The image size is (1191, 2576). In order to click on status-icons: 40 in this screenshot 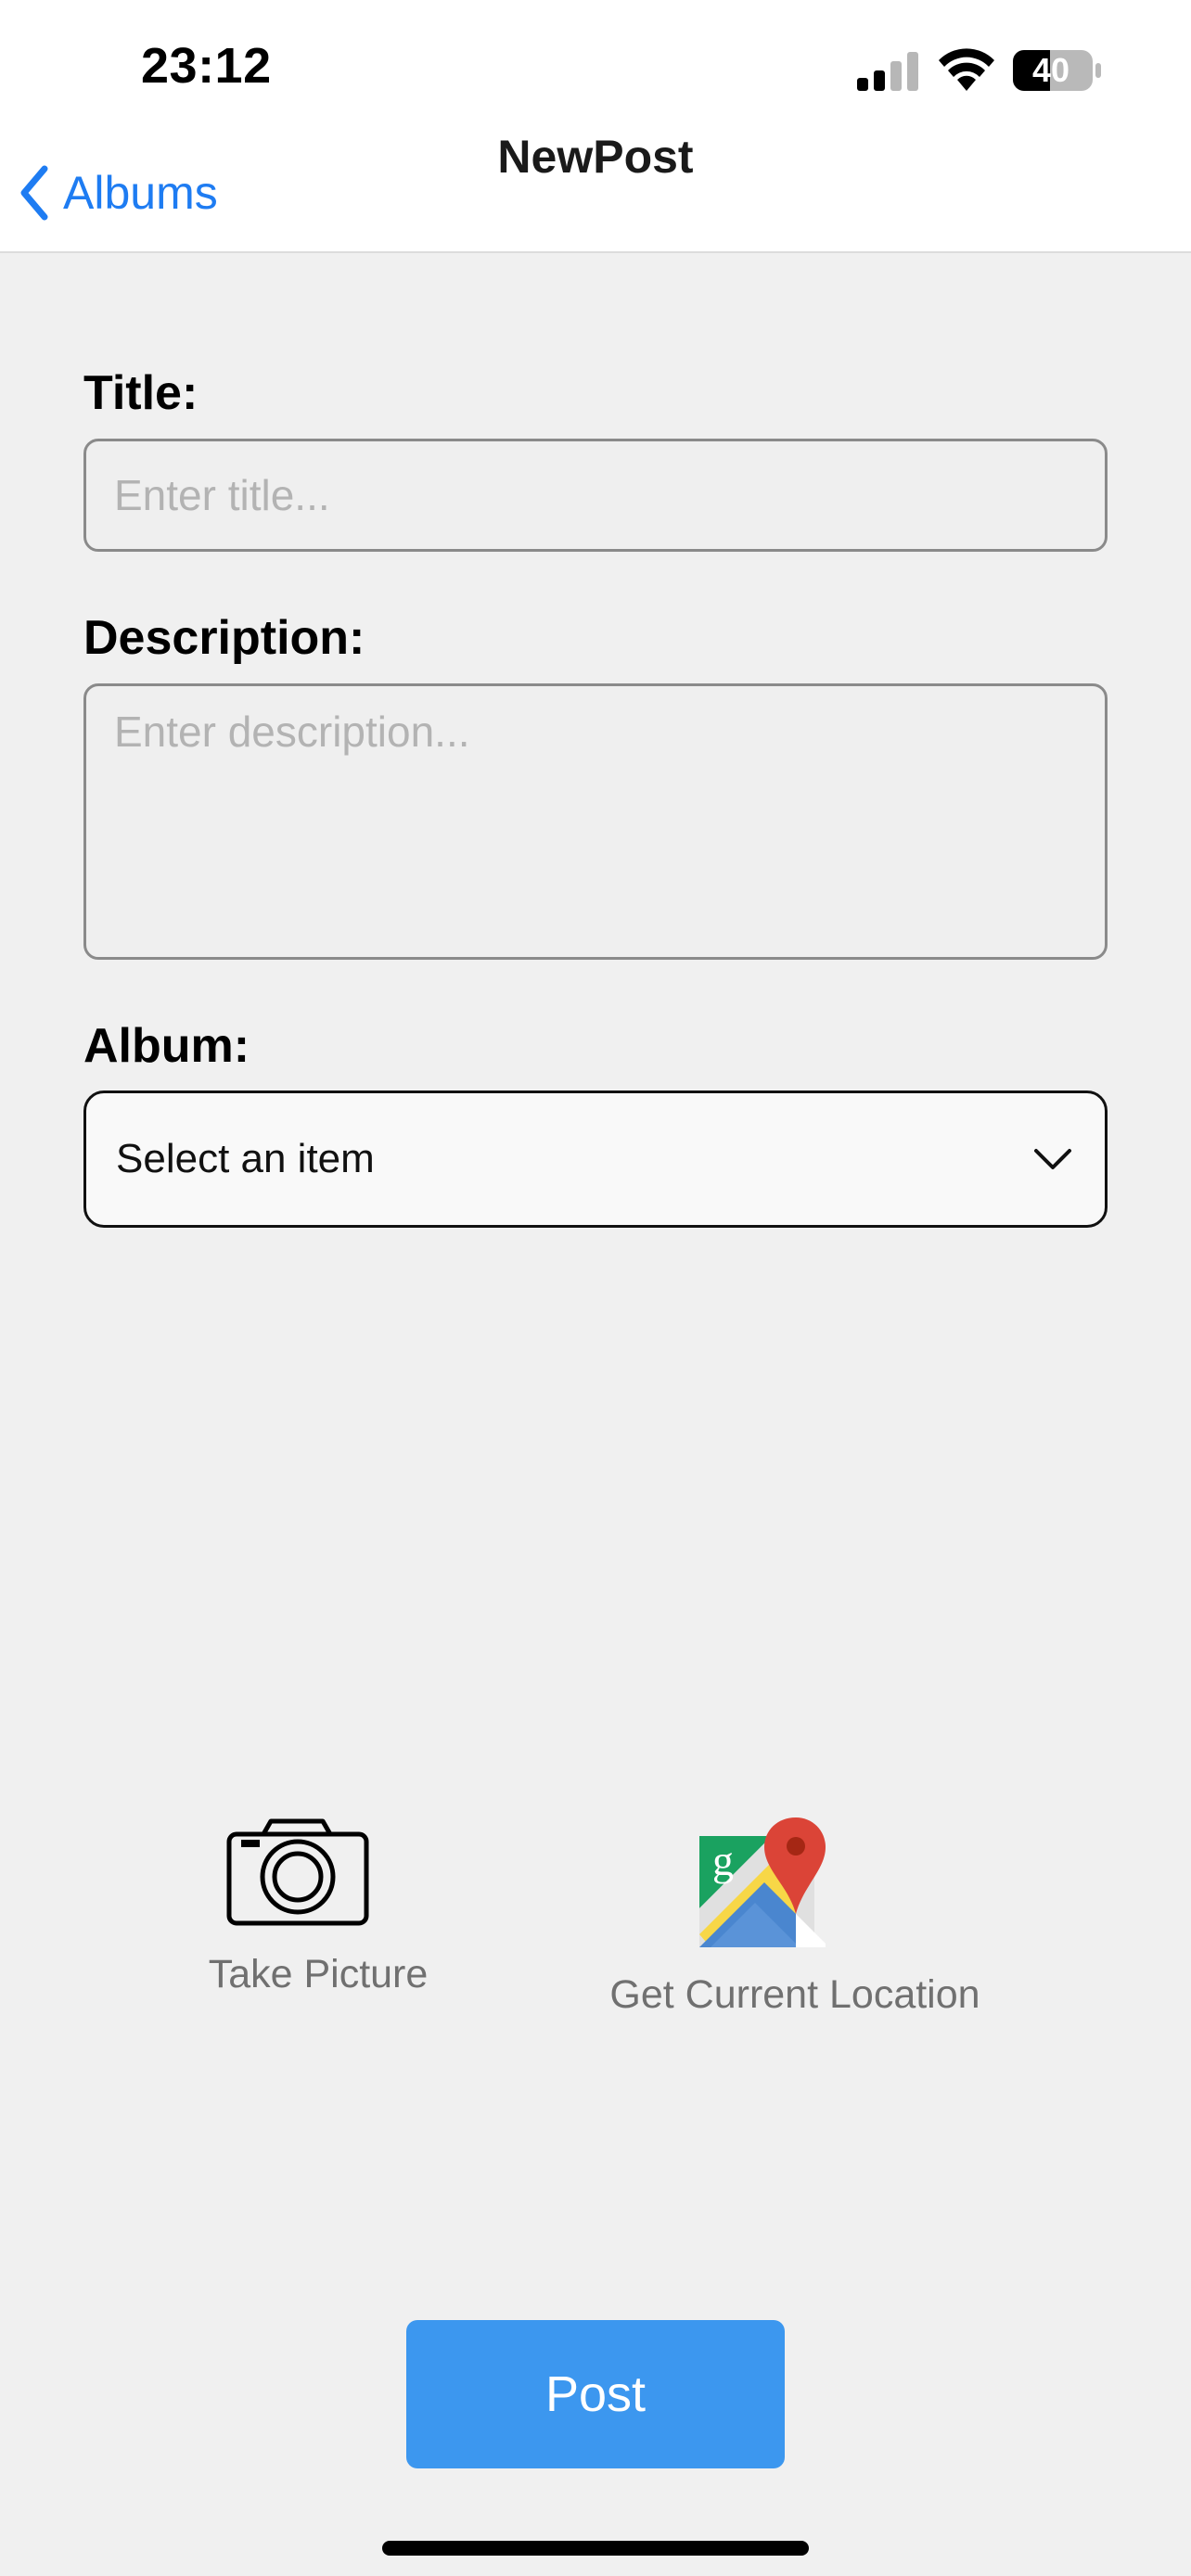, I will do `click(983, 71)`.